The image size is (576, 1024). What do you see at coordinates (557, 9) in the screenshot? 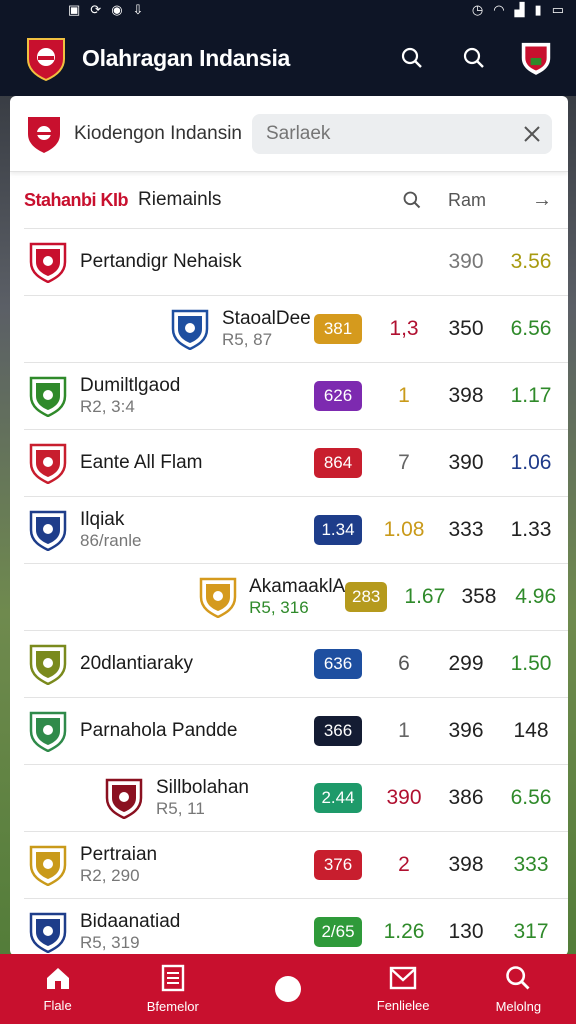
I see `battery-icon: ▭` at bounding box center [557, 9].